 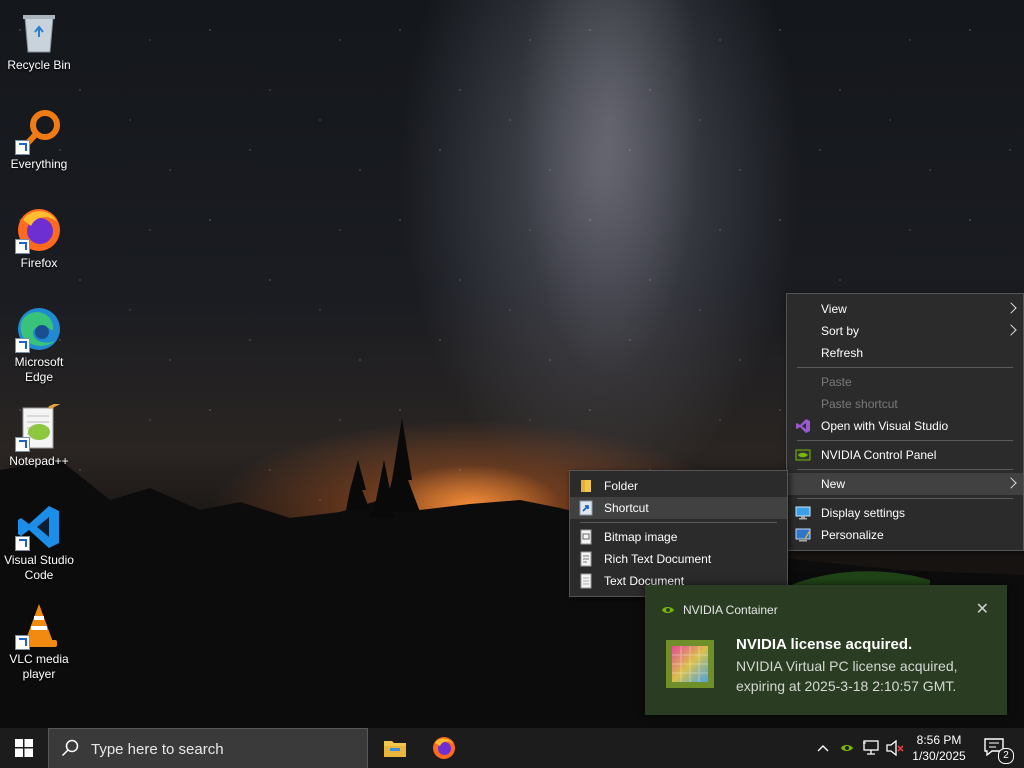 I want to click on start-button, so click(x=24, y=748).